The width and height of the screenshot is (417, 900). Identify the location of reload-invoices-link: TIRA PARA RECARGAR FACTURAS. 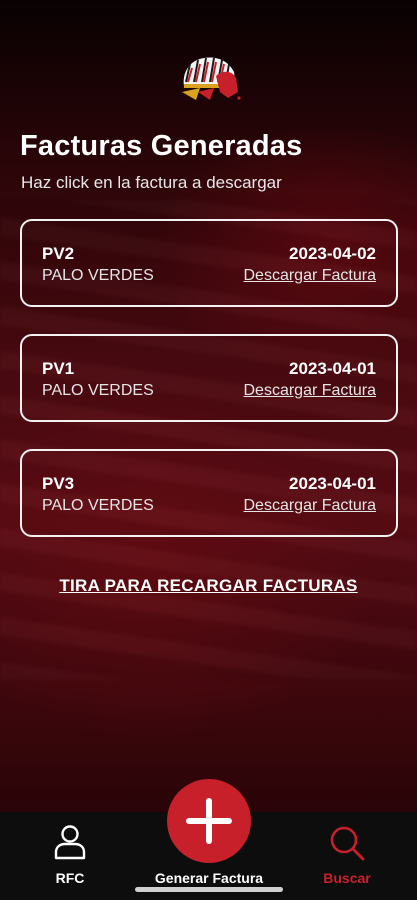
(208, 586).